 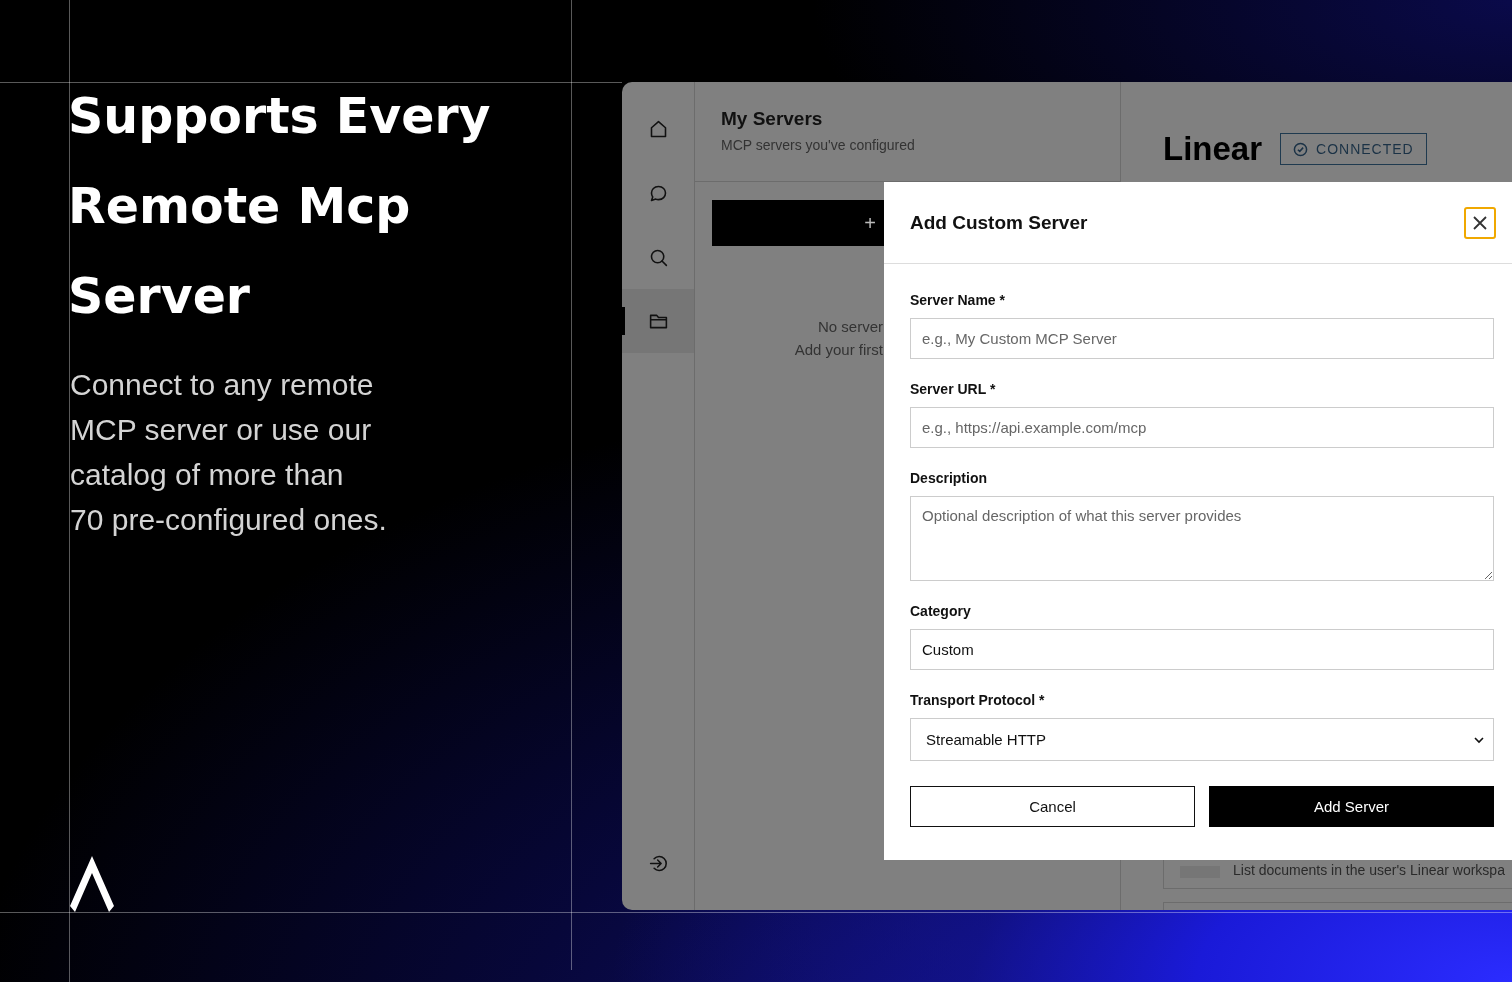 I want to click on panel-title: My Servers, so click(x=772, y=119).